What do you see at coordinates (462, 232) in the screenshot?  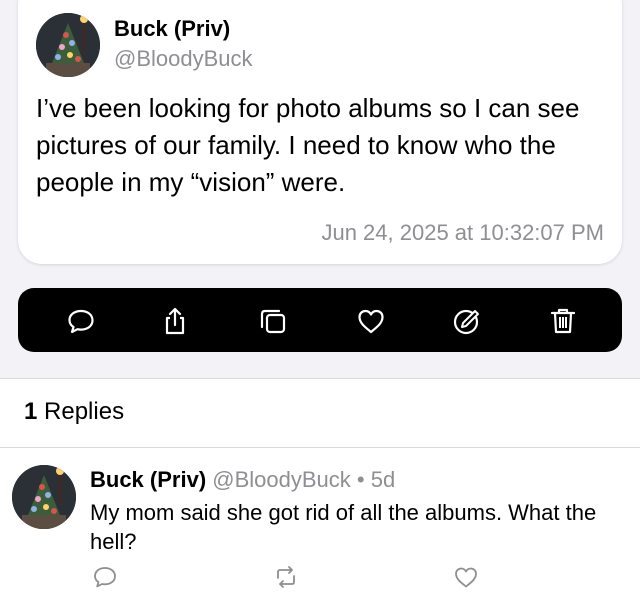 I see `post-timestamp: Jun 24, 2025 at 10:32:07 PM` at bounding box center [462, 232].